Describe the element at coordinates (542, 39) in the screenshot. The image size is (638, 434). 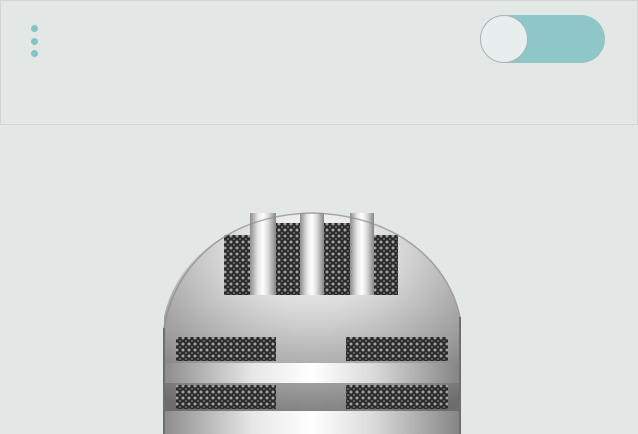
I see `record-toggle` at that location.